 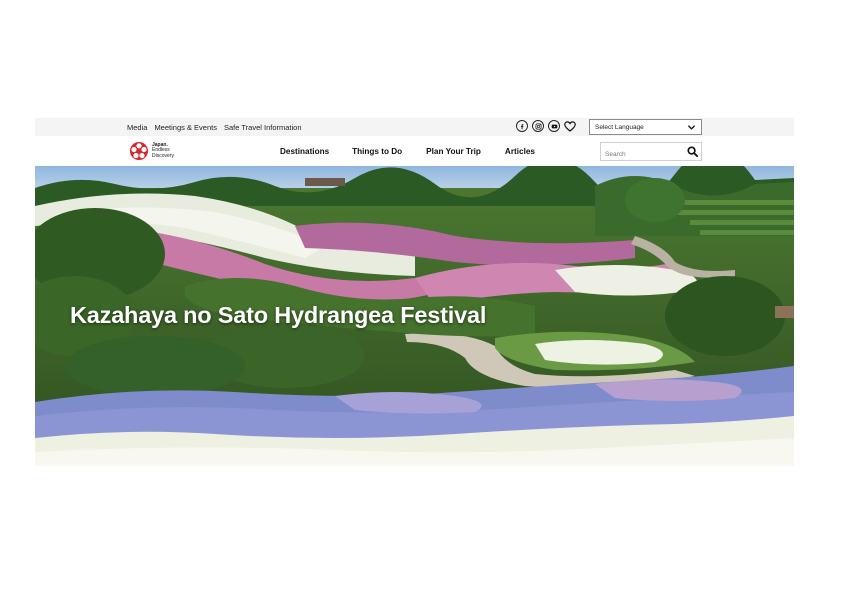 I want to click on youtube-icon, so click(x=554, y=126).